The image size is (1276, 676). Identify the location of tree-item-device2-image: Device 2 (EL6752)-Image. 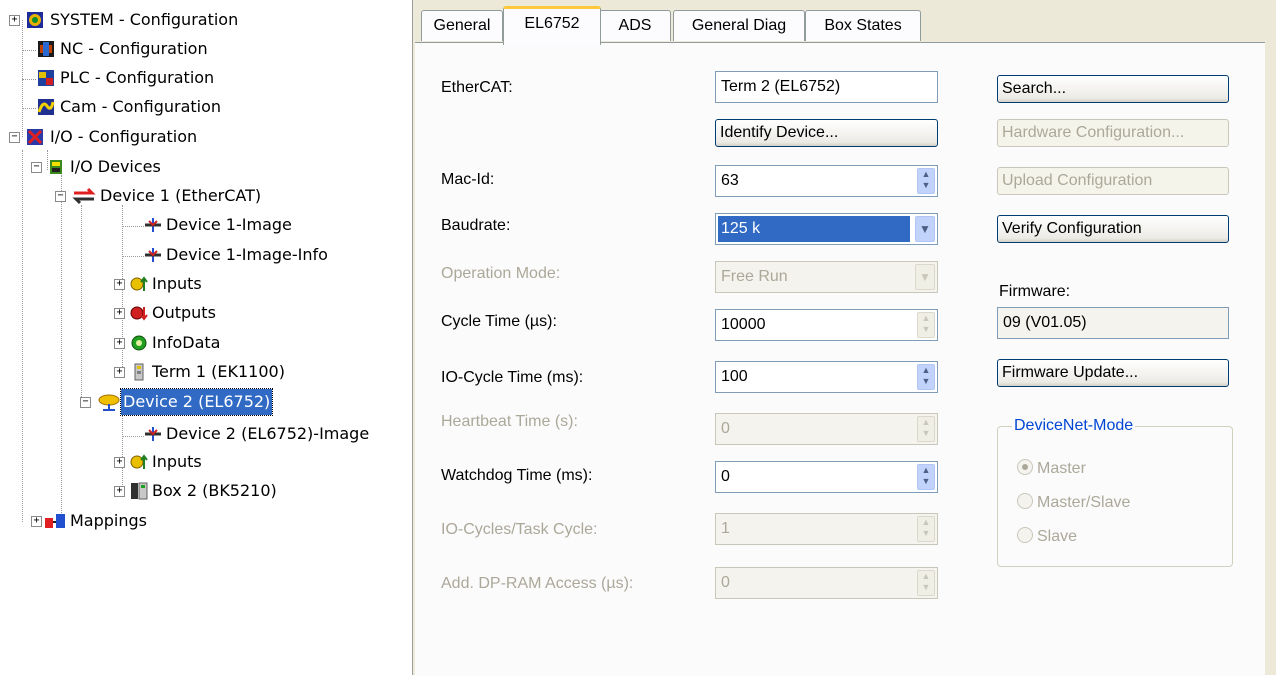
(205, 434).